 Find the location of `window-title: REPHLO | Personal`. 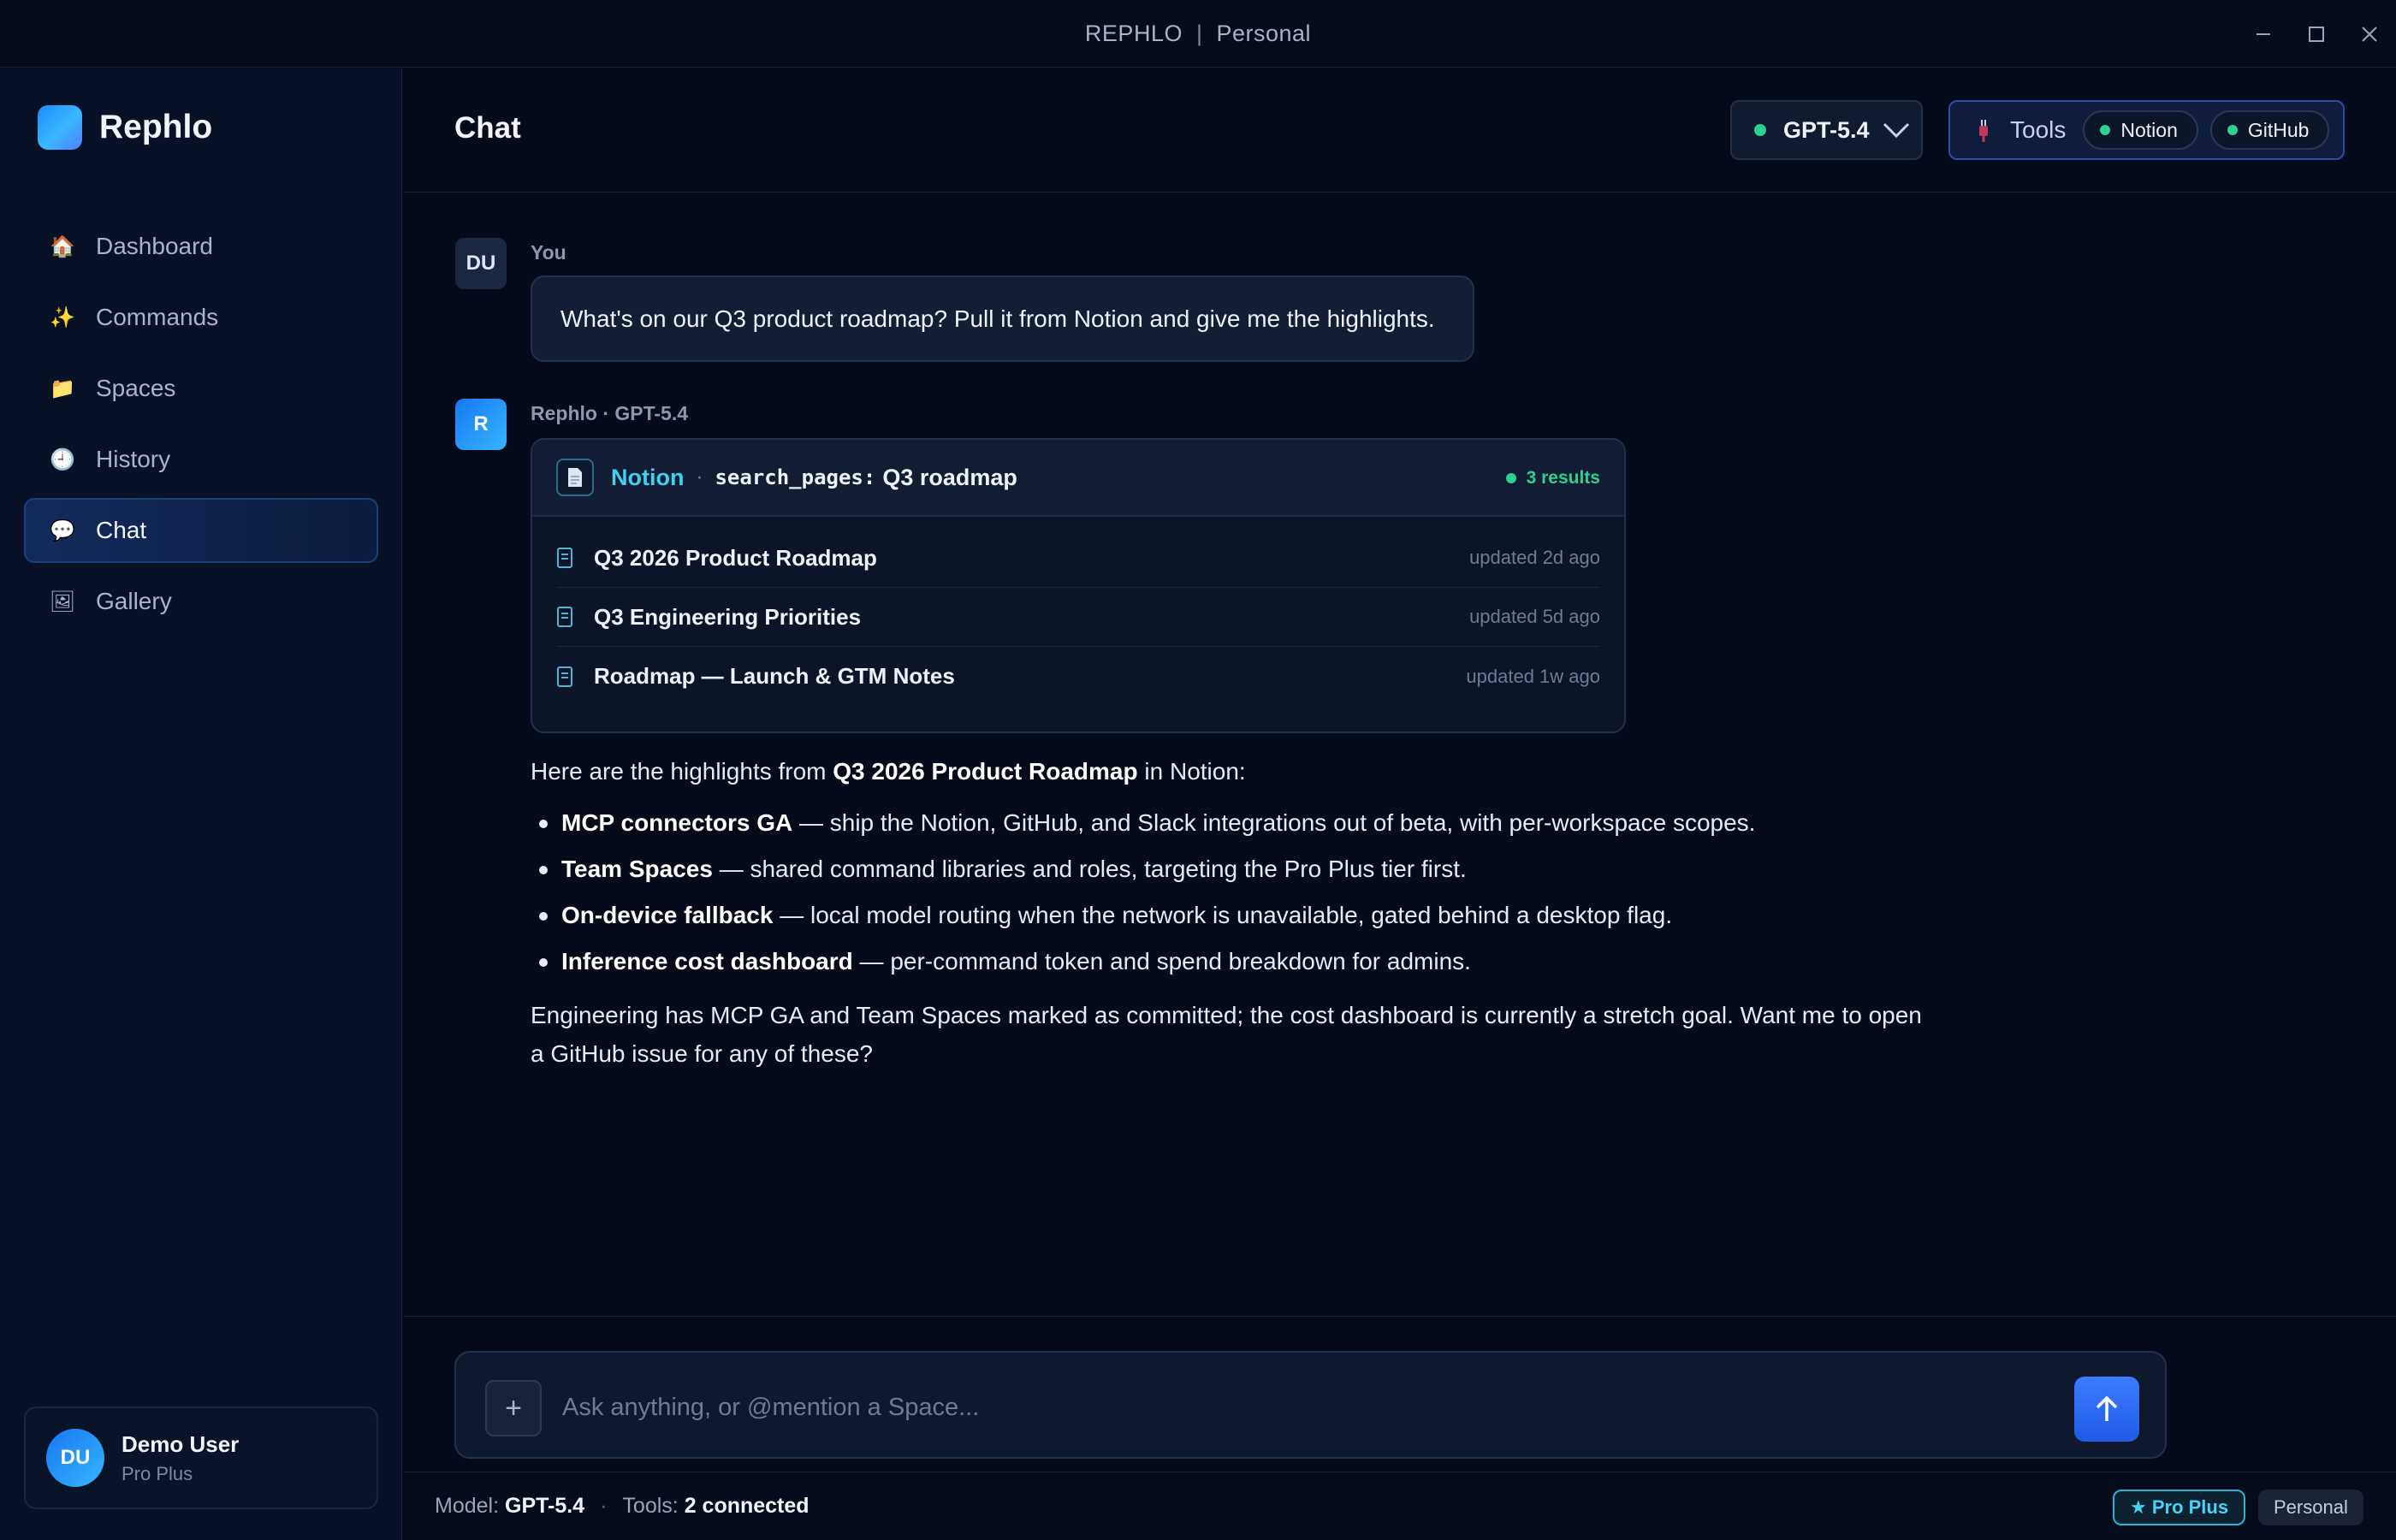

window-title: REPHLO | Personal is located at coordinates (1198, 34).